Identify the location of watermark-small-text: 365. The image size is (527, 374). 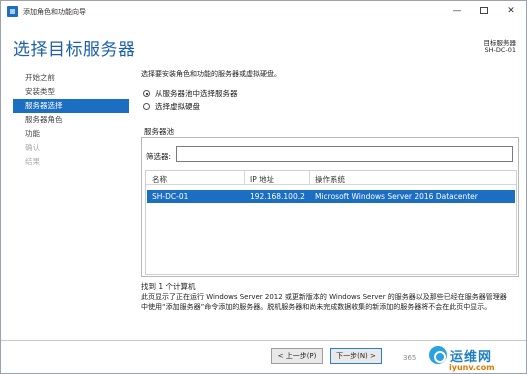
(410, 358).